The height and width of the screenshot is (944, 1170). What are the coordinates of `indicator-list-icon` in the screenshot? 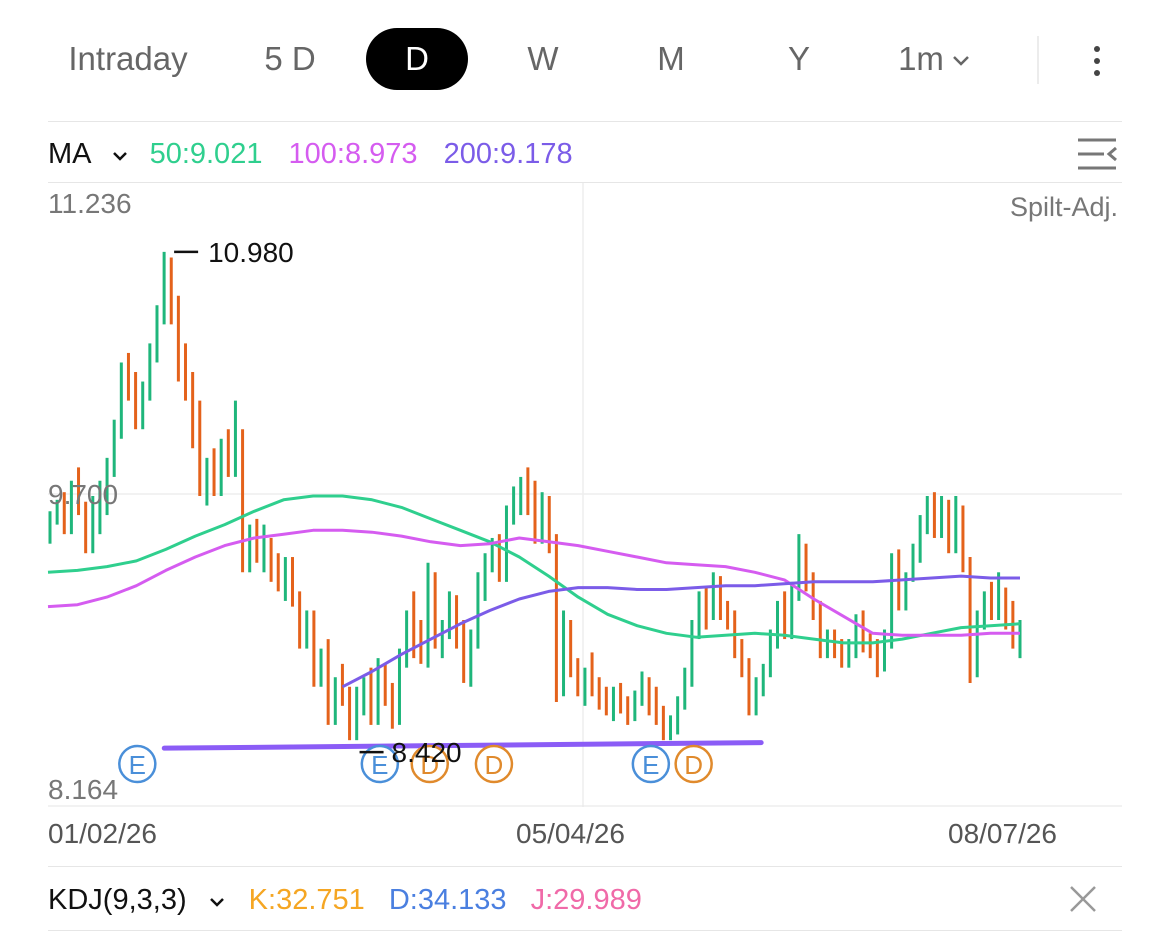 It's located at (1097, 154).